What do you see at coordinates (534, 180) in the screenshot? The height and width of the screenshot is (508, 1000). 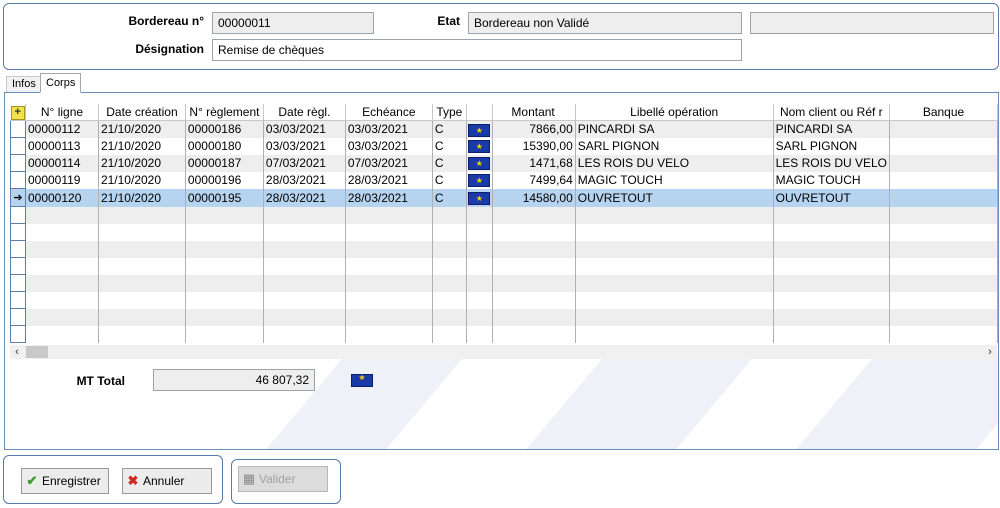 I see `cell-montant: 7499,64` at bounding box center [534, 180].